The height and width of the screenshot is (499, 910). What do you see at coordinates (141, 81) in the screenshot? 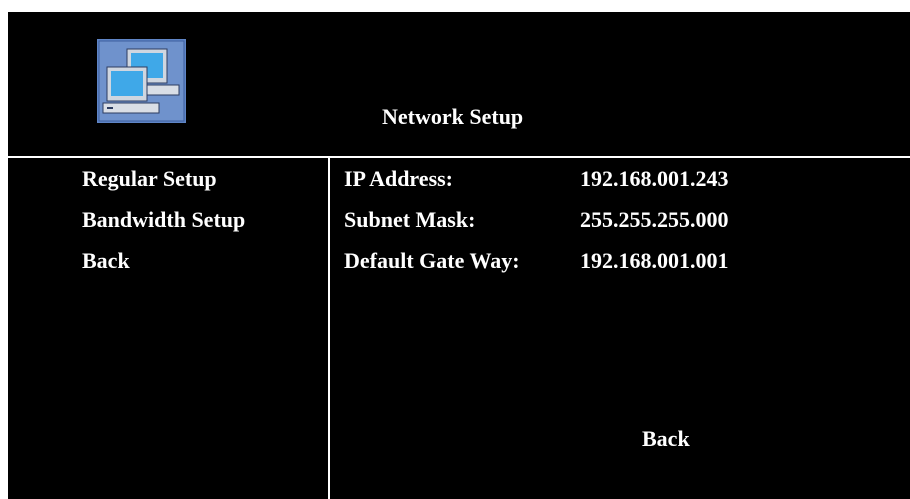
I see `network-computers-icon` at bounding box center [141, 81].